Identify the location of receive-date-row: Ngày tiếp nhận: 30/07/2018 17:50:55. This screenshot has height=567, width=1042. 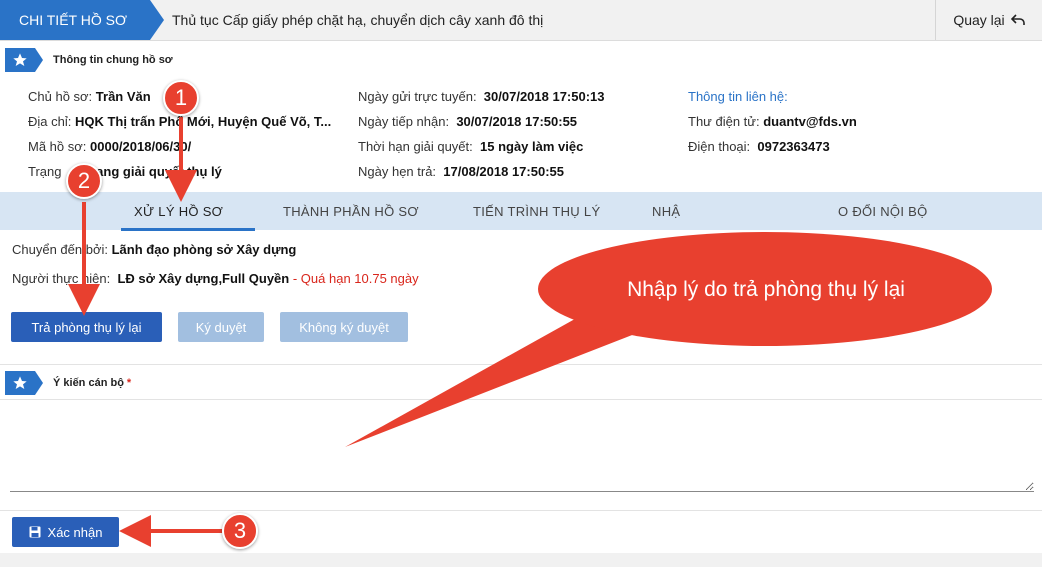
(467, 121).